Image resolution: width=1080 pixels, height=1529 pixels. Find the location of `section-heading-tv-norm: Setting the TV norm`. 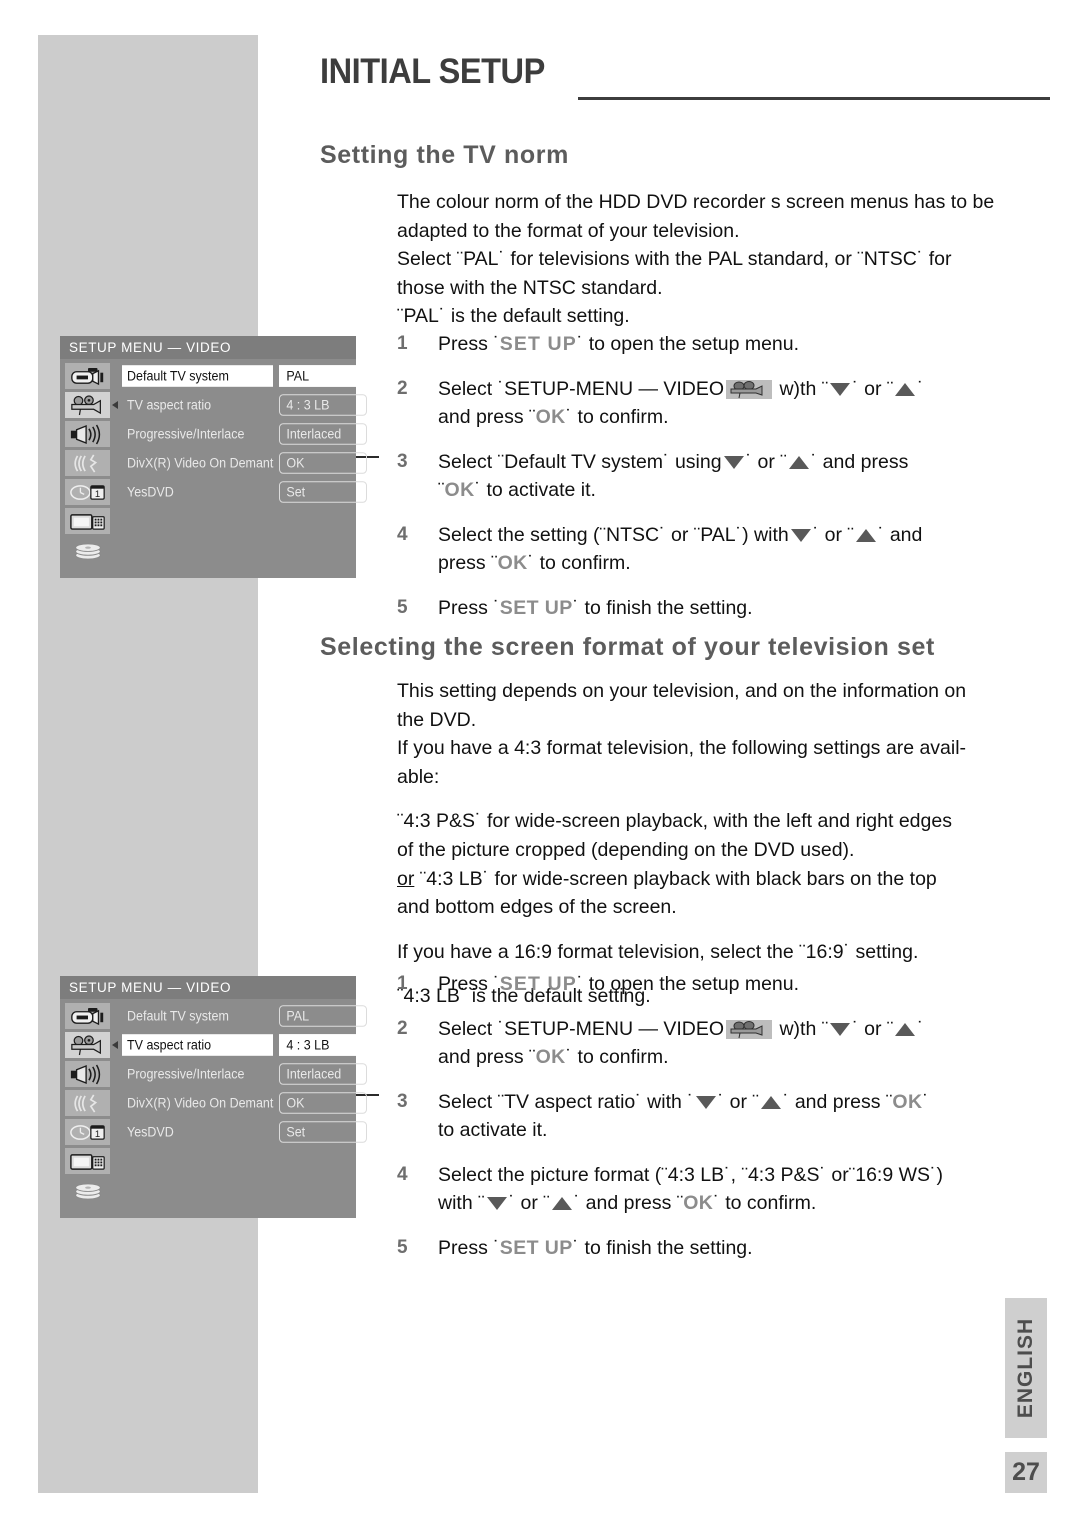

section-heading-tv-norm: Setting the TV norm is located at coordinates (444, 155).